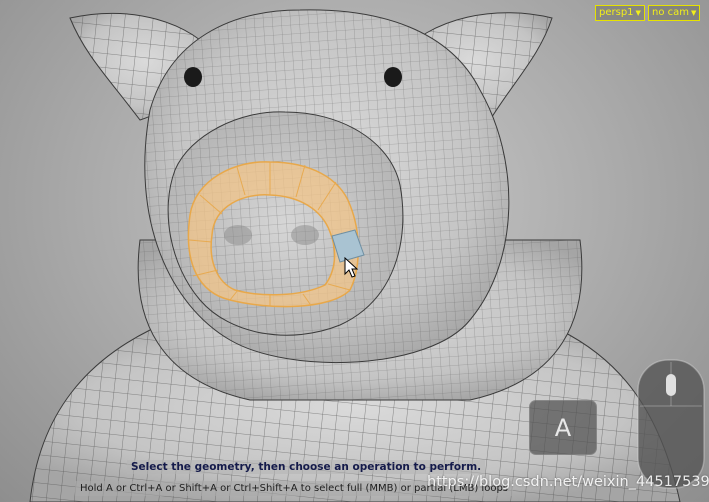 The width and height of the screenshot is (709, 502). Describe the element at coordinates (238, 235) in the screenshot. I see `mesh-nostril-left` at that location.